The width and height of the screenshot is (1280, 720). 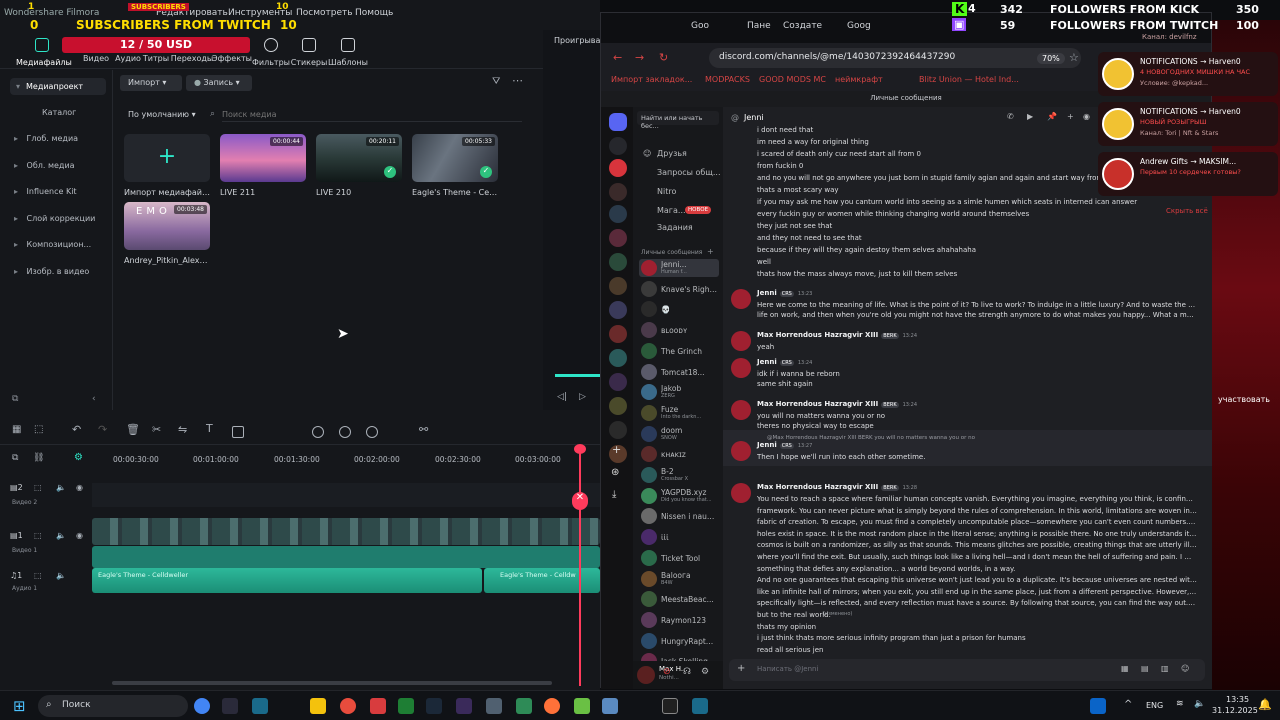 I want to click on pin-icon: 📌, so click(x=1052, y=116).